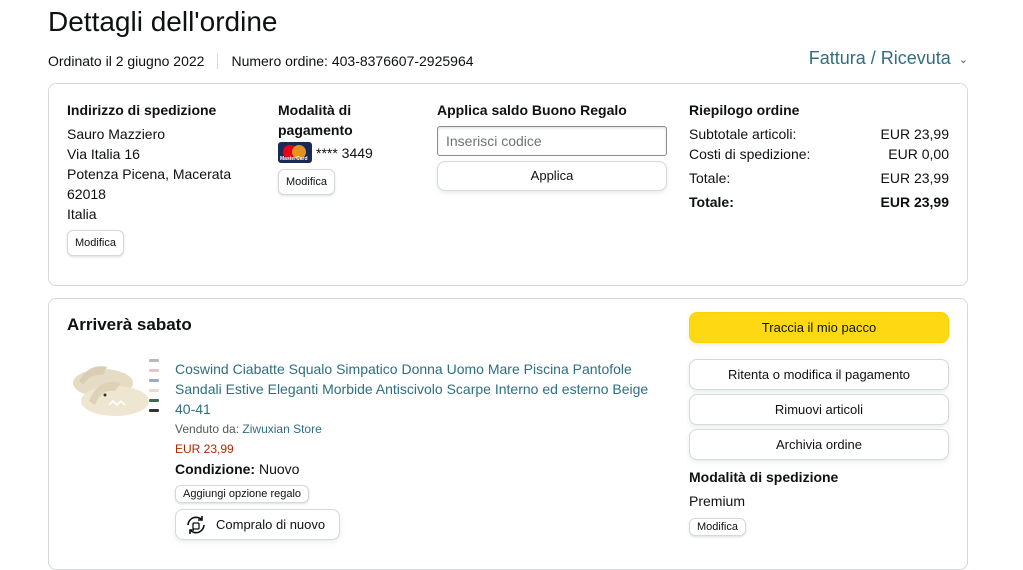 The image size is (1023, 570). Describe the element at coordinates (744, 110) in the screenshot. I see `summary-heading: Riepilogo ordine` at that location.